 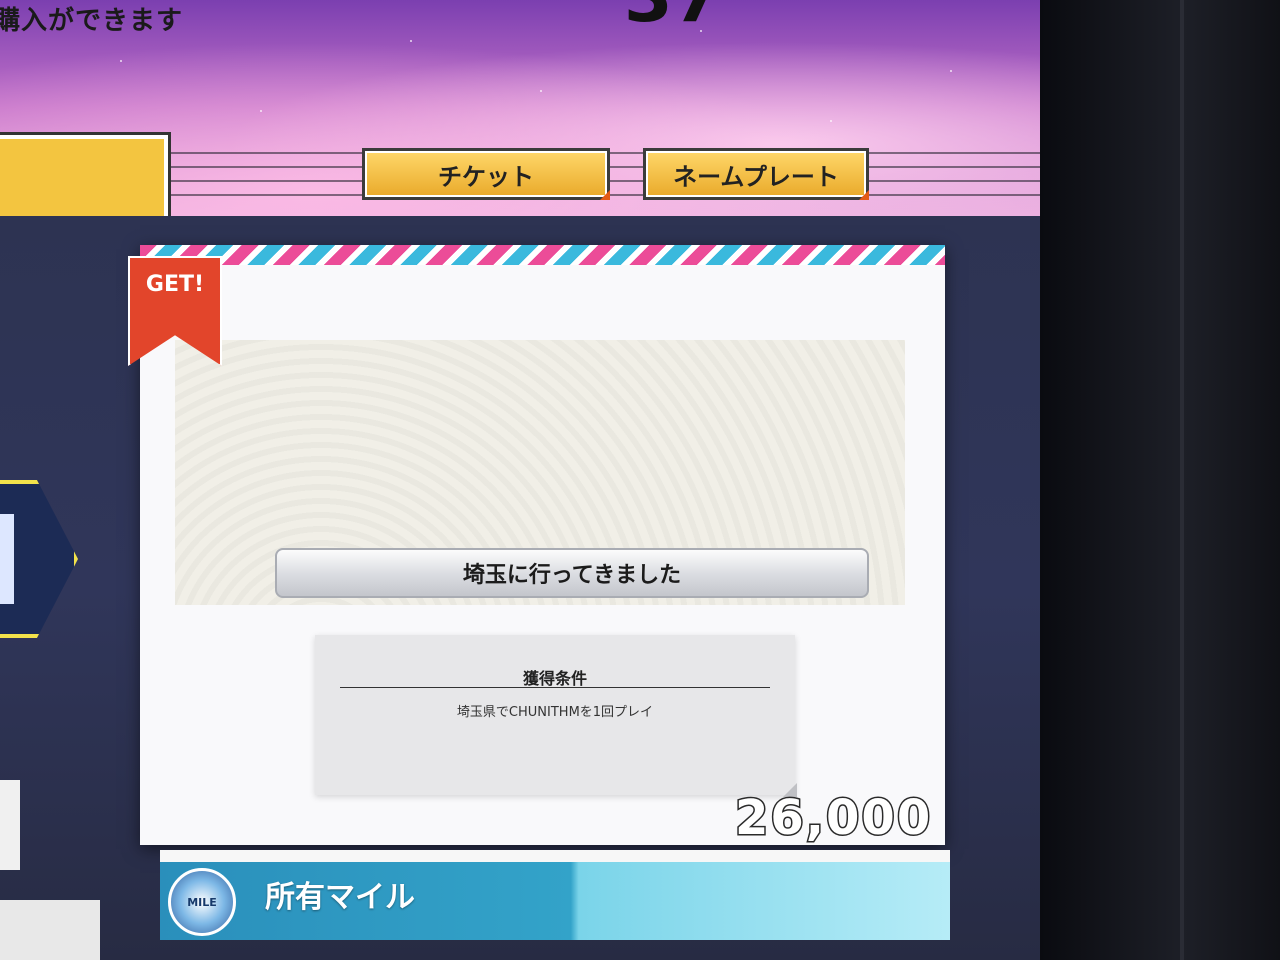 What do you see at coordinates (7, 559) in the screenshot?
I see `item-thumbnail` at bounding box center [7, 559].